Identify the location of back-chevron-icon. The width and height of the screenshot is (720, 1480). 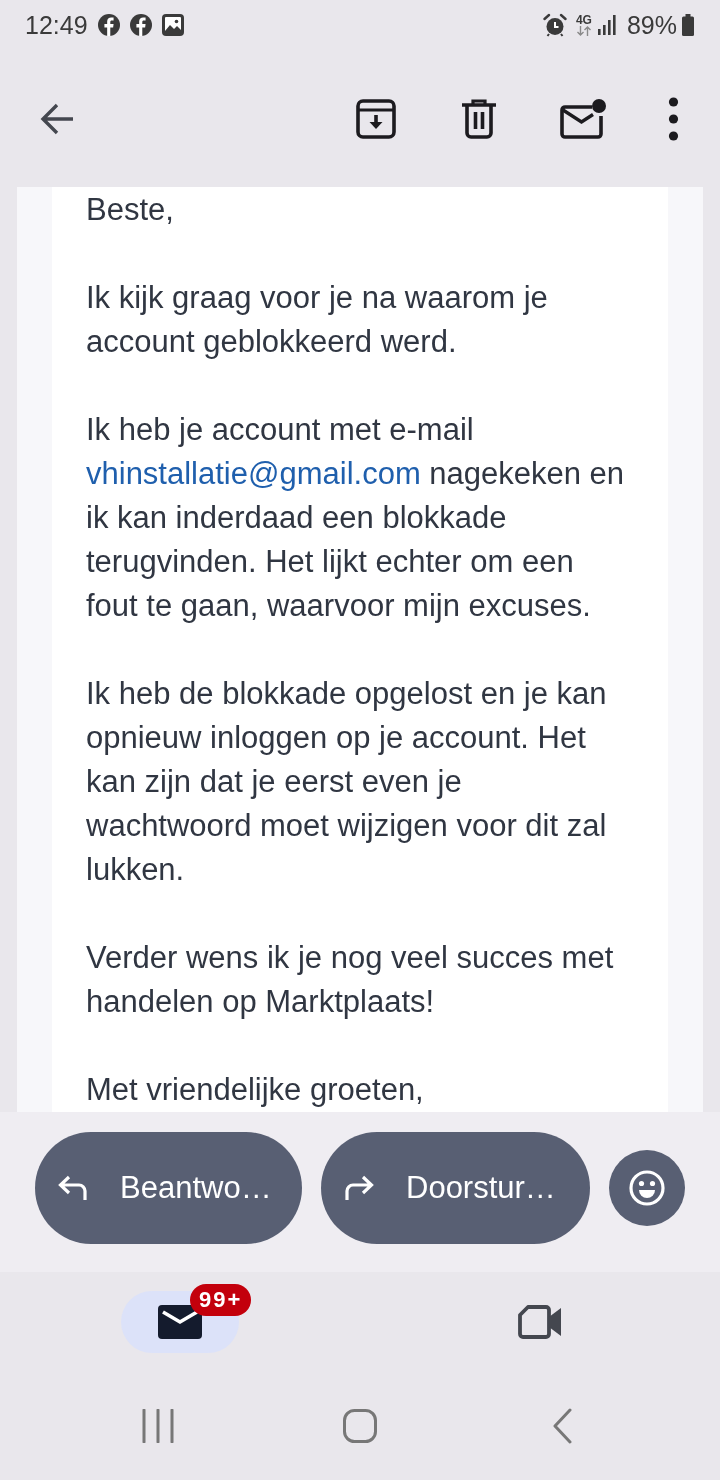
(562, 1426).